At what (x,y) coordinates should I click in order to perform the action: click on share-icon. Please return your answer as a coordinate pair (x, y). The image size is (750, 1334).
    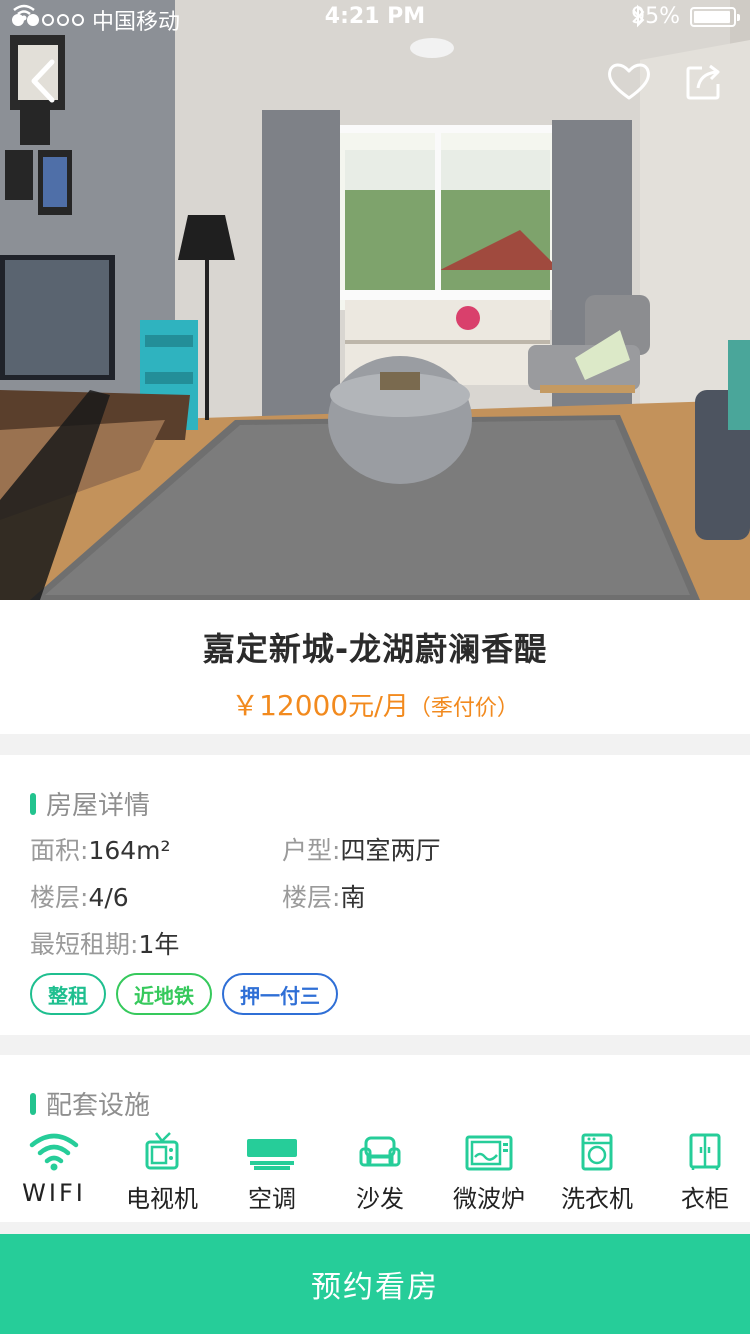
    Looking at the image, I should click on (703, 82).